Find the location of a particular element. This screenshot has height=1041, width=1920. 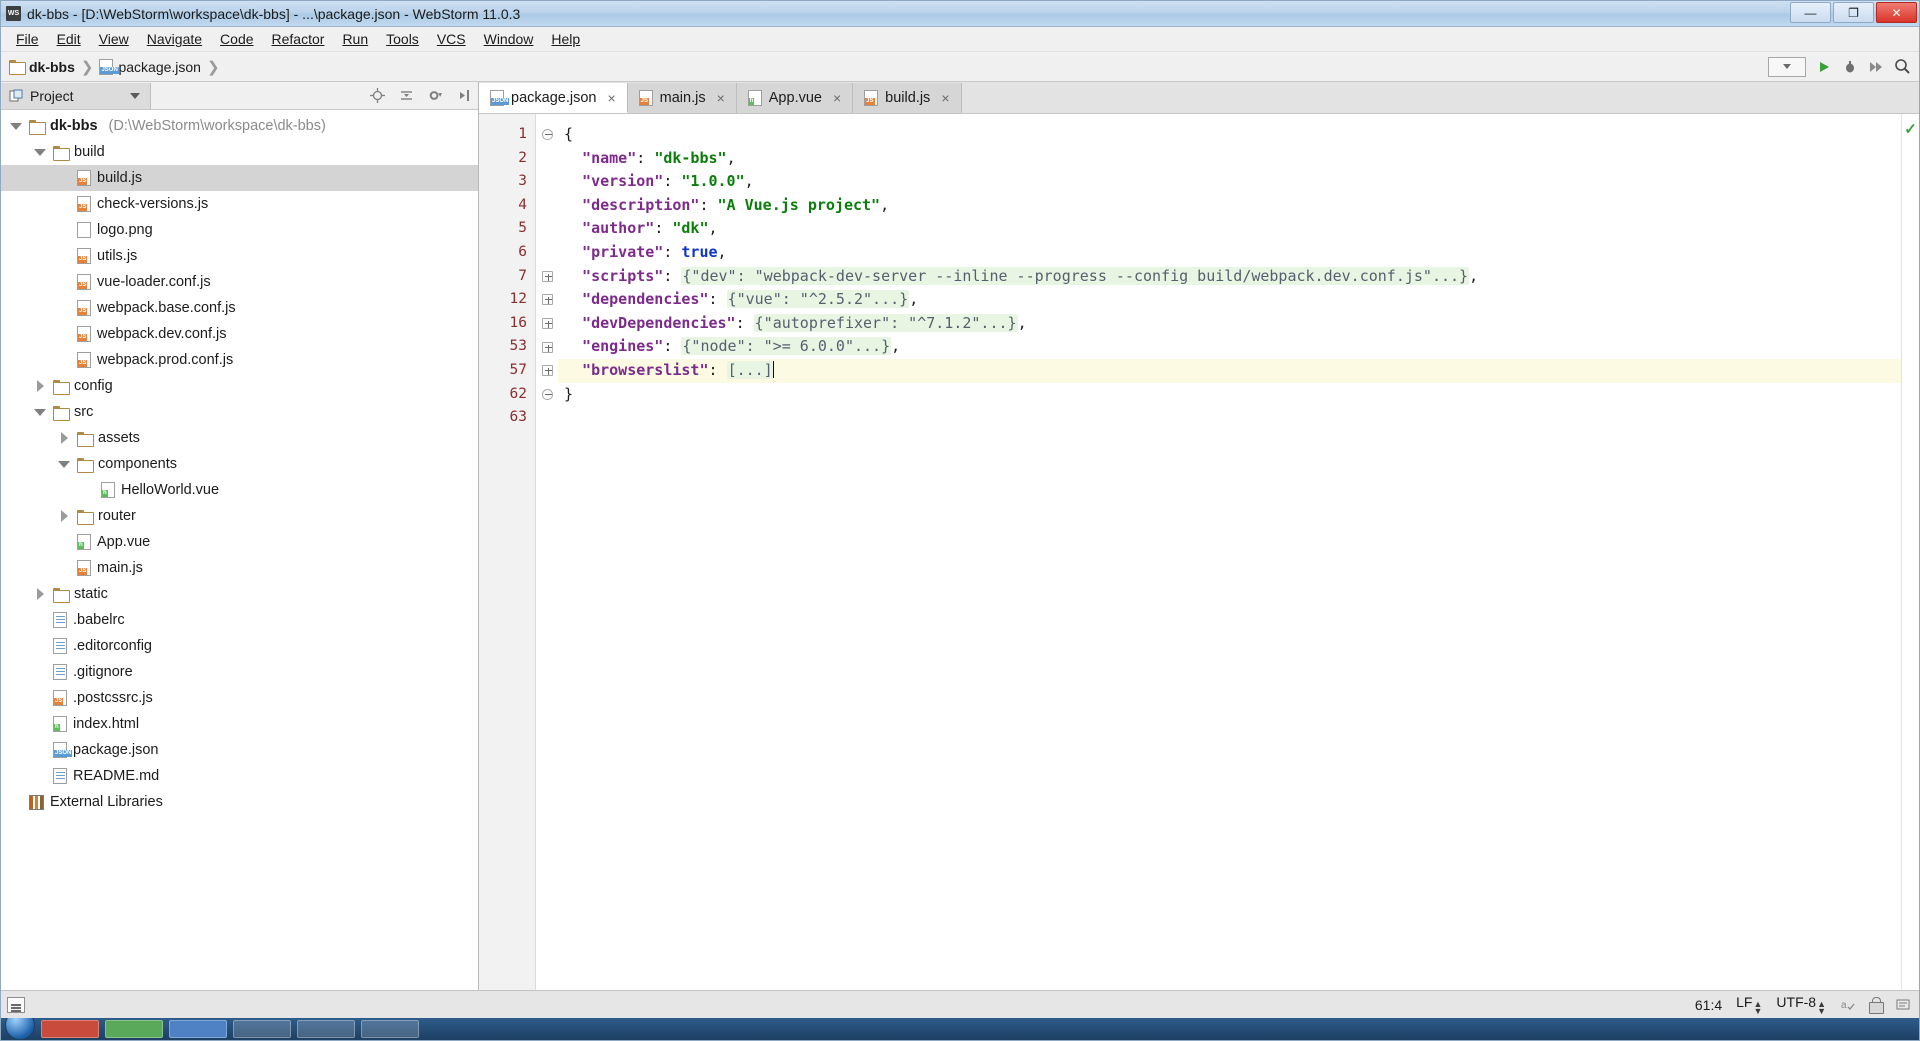

minimize-button: — is located at coordinates (1810, 12).